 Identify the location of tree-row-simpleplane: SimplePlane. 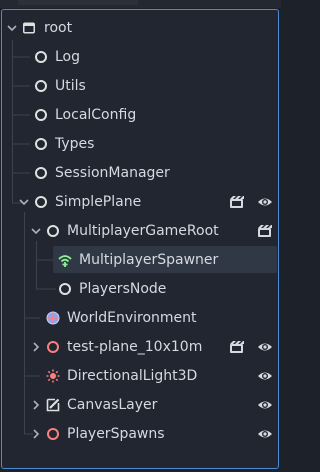
(140, 202).